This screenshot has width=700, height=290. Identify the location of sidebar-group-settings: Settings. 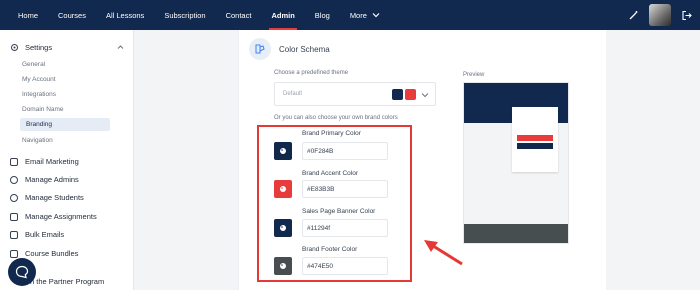
(67, 47).